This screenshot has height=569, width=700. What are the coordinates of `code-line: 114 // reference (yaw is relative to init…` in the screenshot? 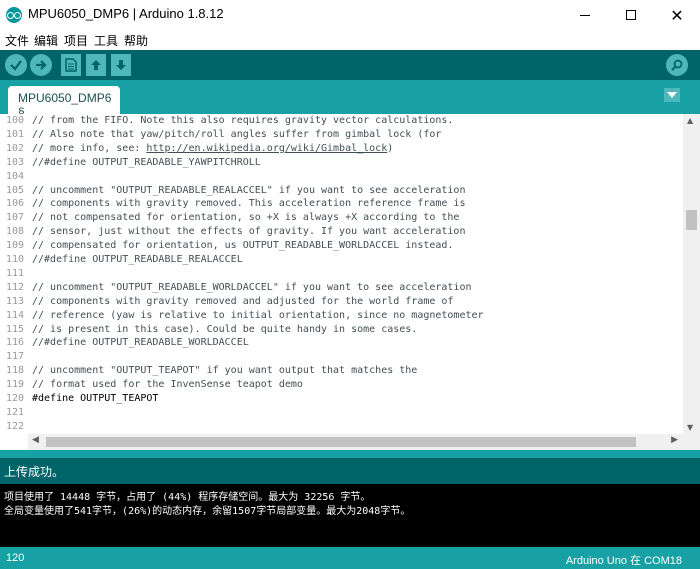 It's located at (341, 316).